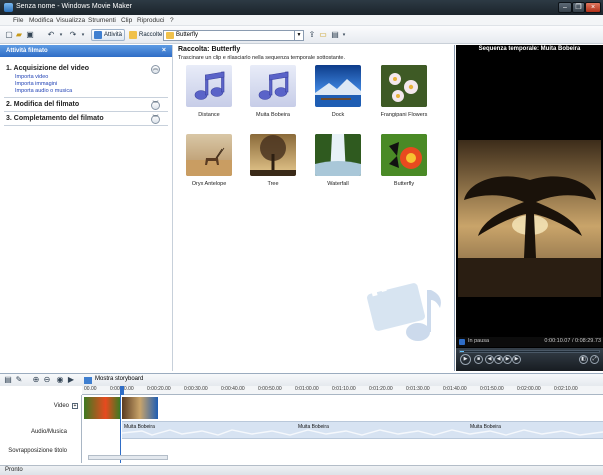 This screenshot has height=475, width=603. I want to click on ruler-tick: 0:00:40.00, so click(233, 389).